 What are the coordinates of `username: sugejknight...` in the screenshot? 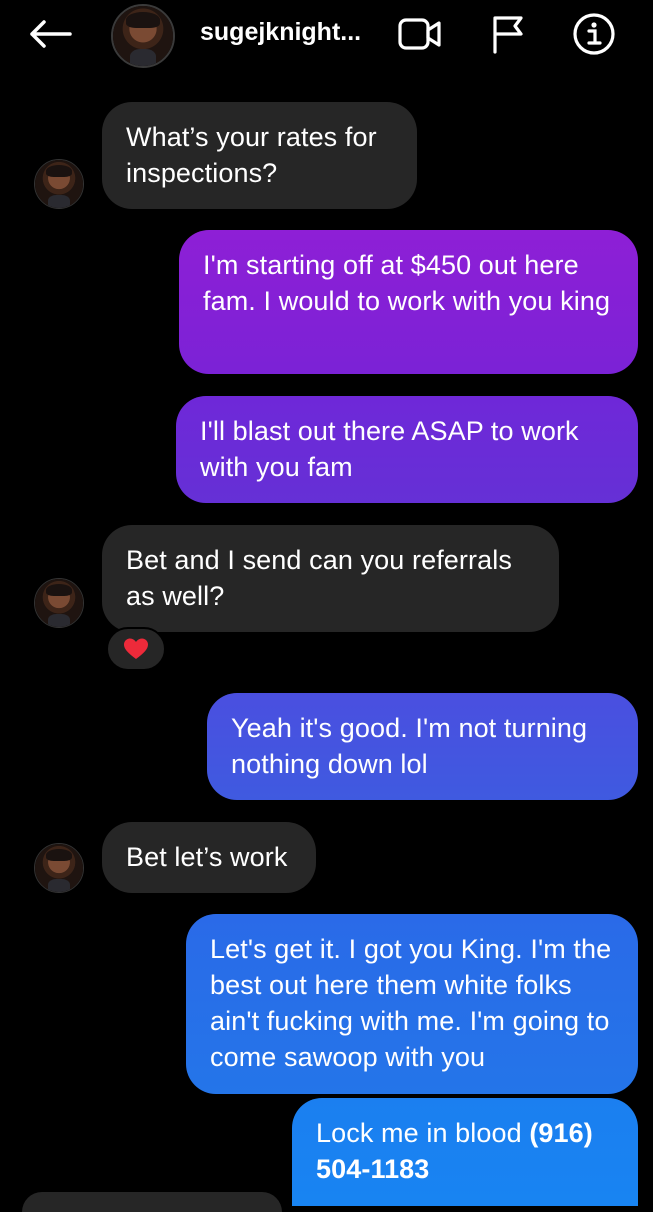 It's located at (280, 32).